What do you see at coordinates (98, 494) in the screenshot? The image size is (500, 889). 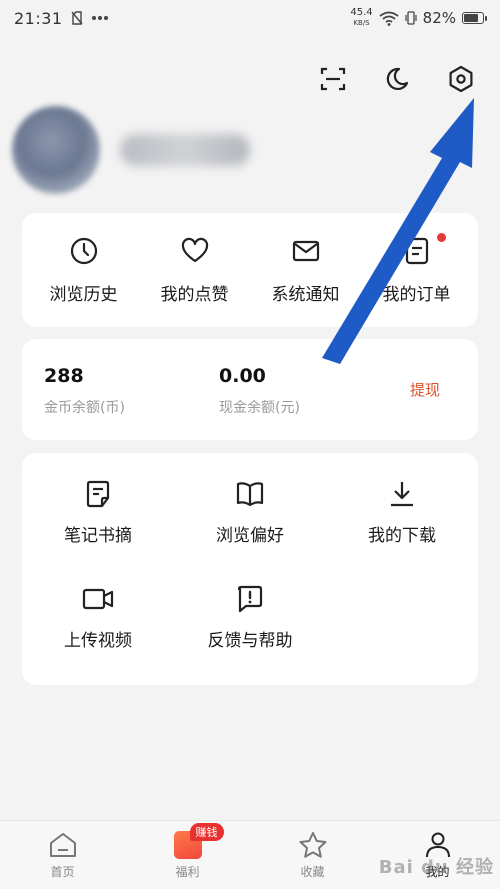 I see `note-icon` at bounding box center [98, 494].